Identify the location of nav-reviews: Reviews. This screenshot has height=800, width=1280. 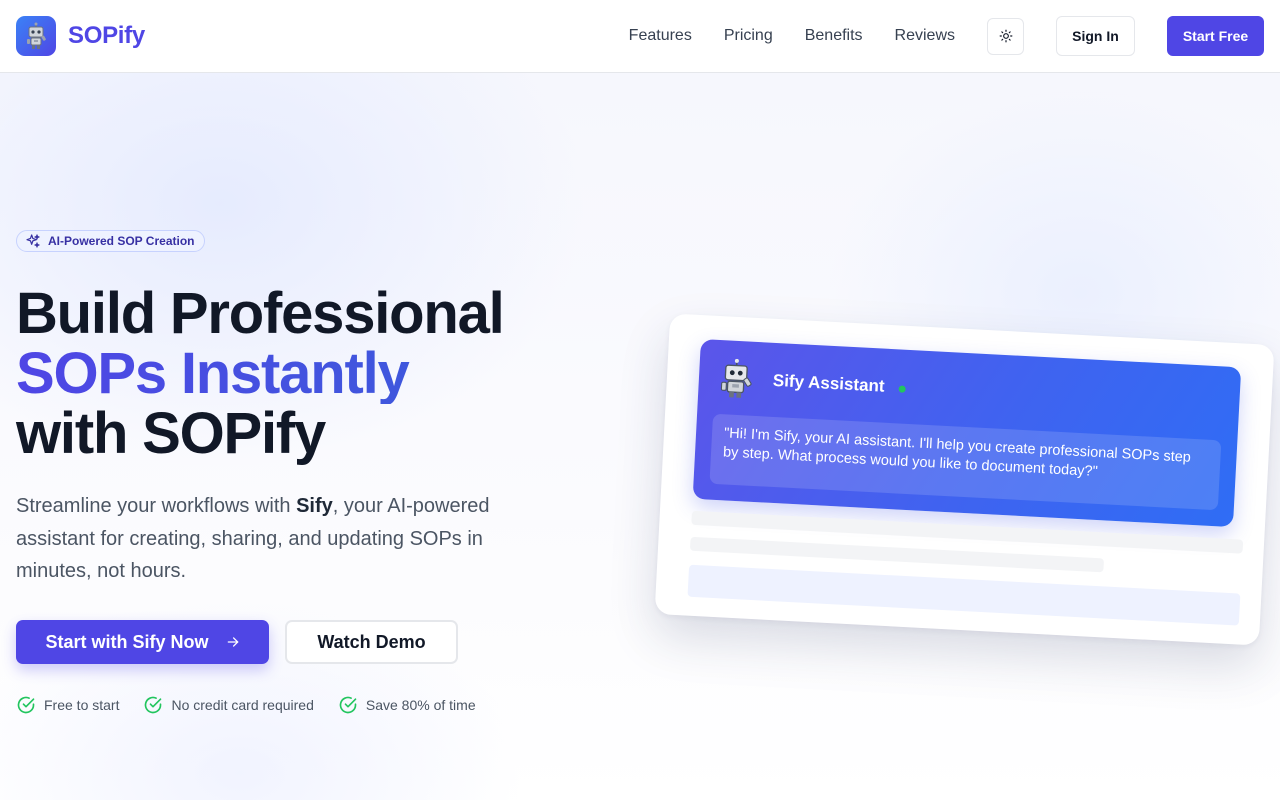
(925, 36).